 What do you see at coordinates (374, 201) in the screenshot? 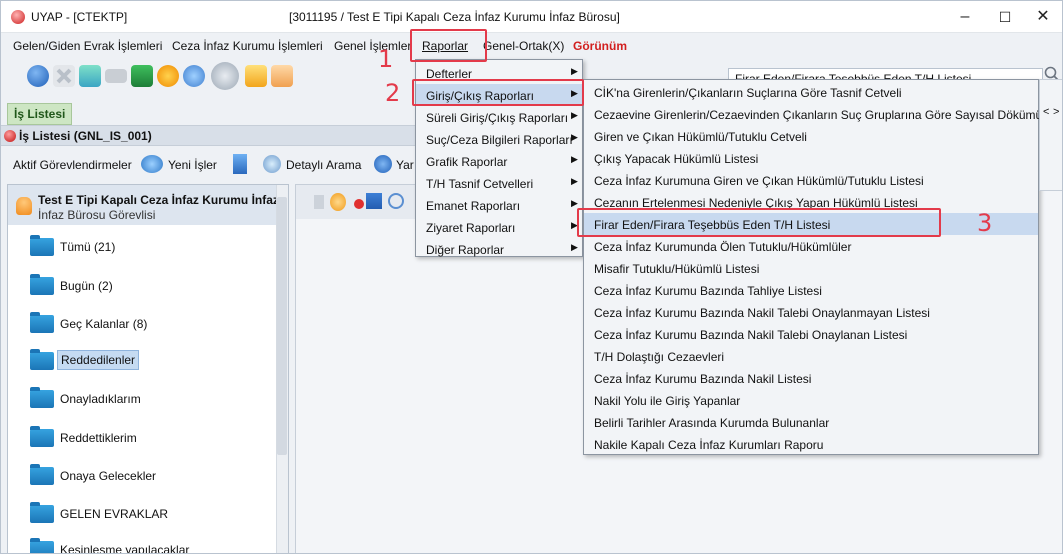
I see `flag-icon` at bounding box center [374, 201].